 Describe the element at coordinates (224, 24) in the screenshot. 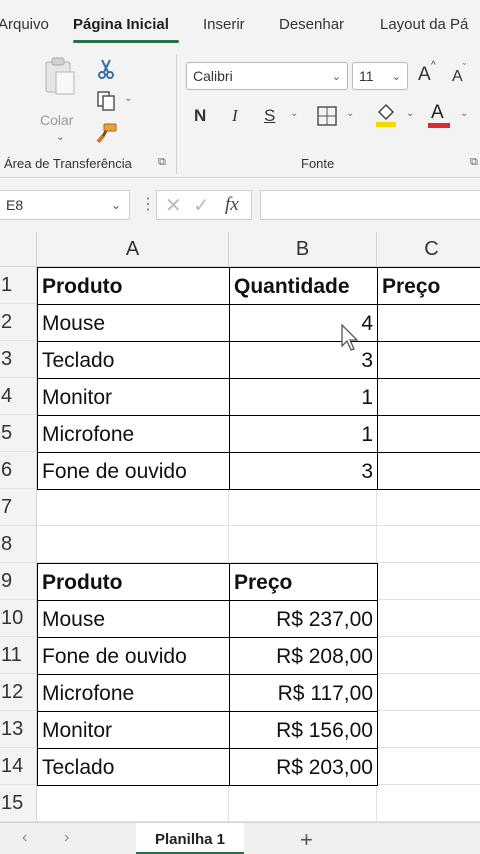

I see `tab-inserir: Inserir` at that location.